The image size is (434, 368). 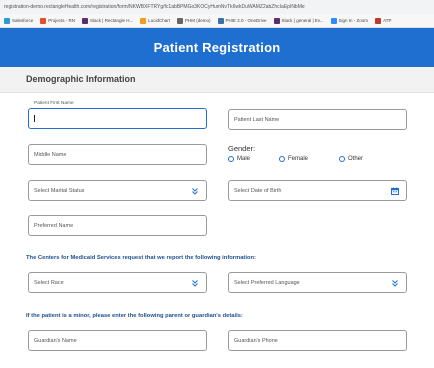 I want to click on gender-option-male: Male, so click(x=239, y=159).